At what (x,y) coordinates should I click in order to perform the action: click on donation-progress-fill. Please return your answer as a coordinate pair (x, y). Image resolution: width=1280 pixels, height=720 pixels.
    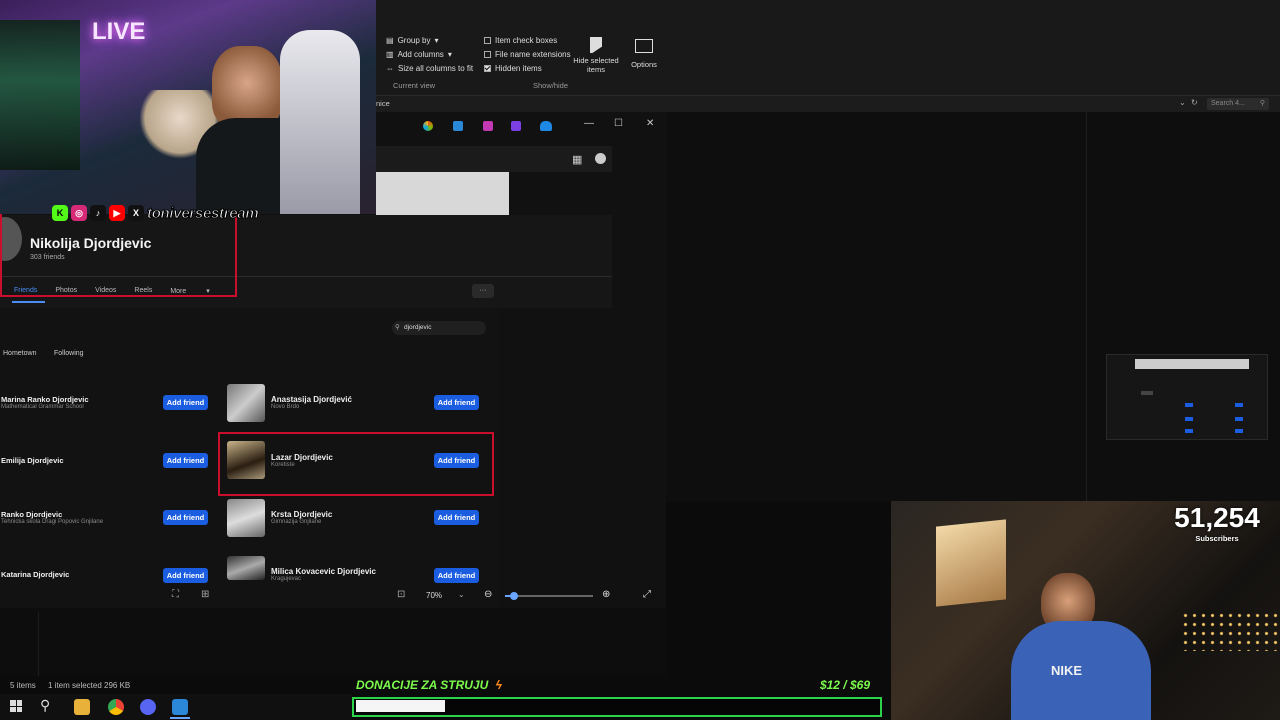
    Looking at the image, I should click on (400, 706).